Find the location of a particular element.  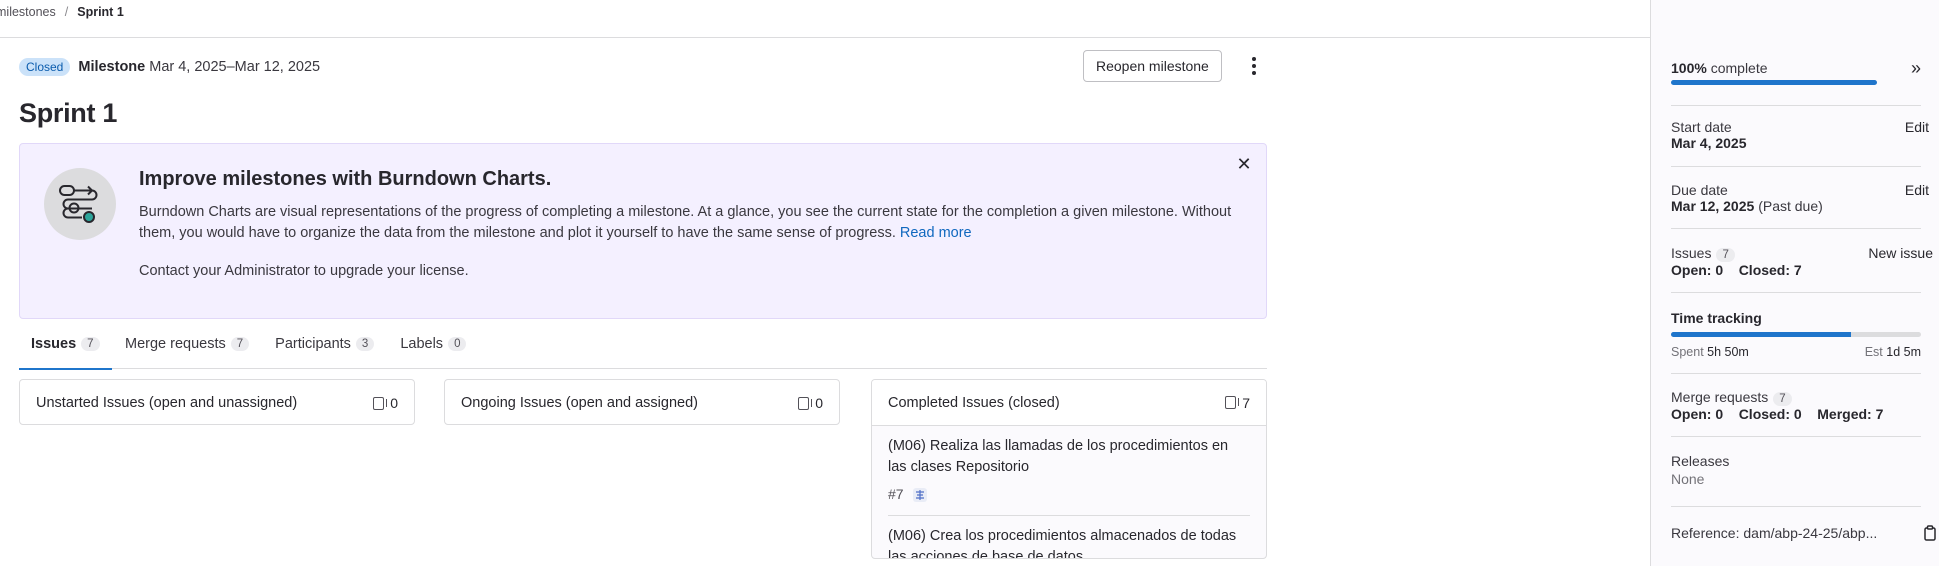

due-date-value: Mar 12, 2025 is located at coordinates (1713, 206).